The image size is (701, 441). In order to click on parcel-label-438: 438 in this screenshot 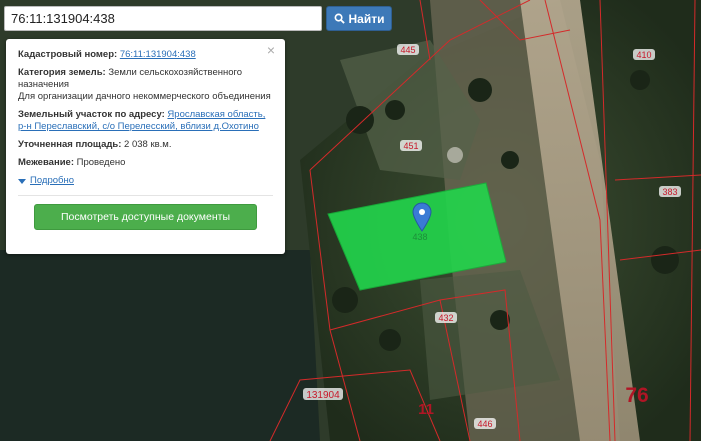, I will do `click(419, 237)`.